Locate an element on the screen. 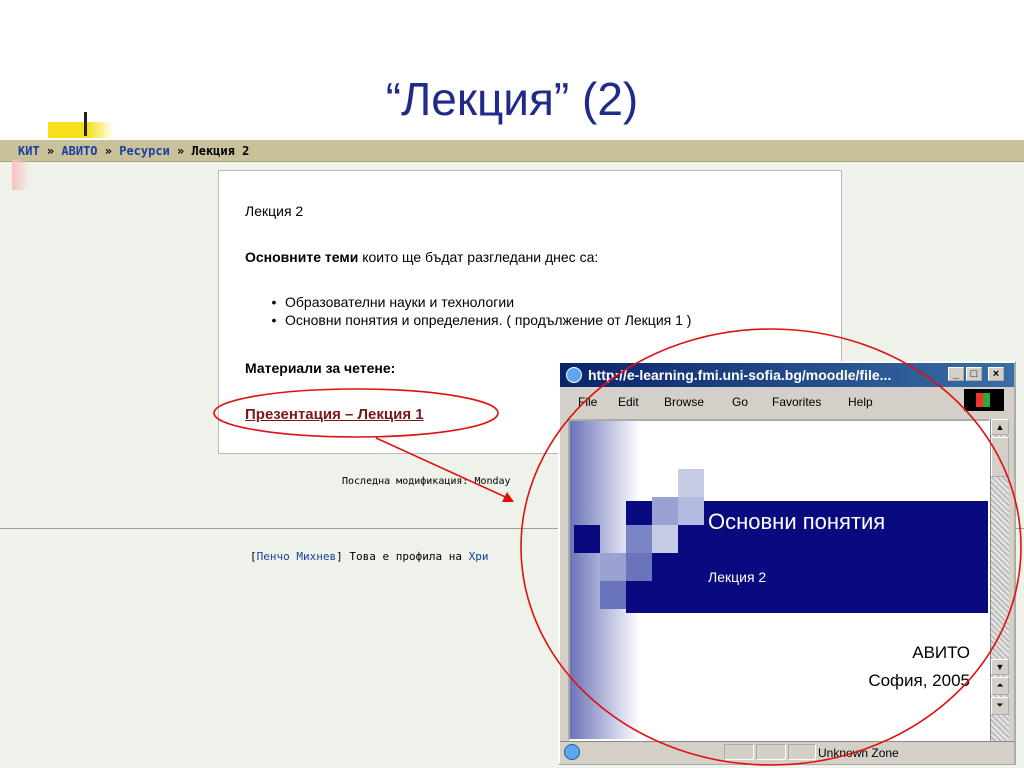 This screenshot has width=1024, height=768. minimize-button: _ is located at coordinates (956, 374).